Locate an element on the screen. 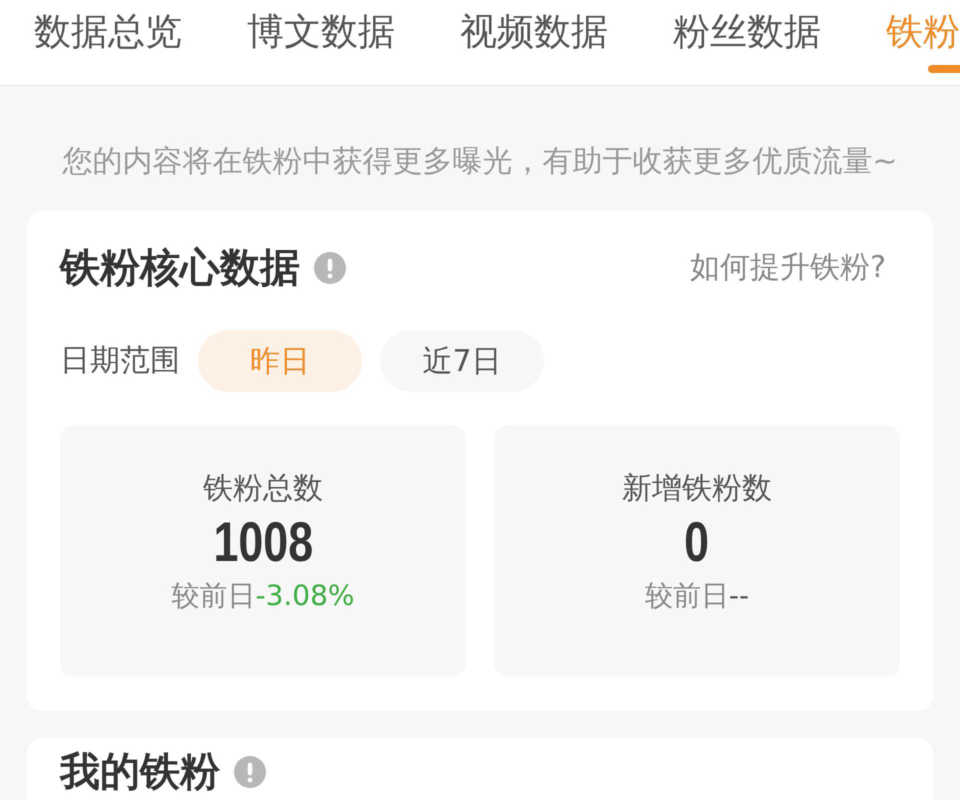 The width and height of the screenshot is (960, 800). change-value: -- is located at coordinates (739, 596).